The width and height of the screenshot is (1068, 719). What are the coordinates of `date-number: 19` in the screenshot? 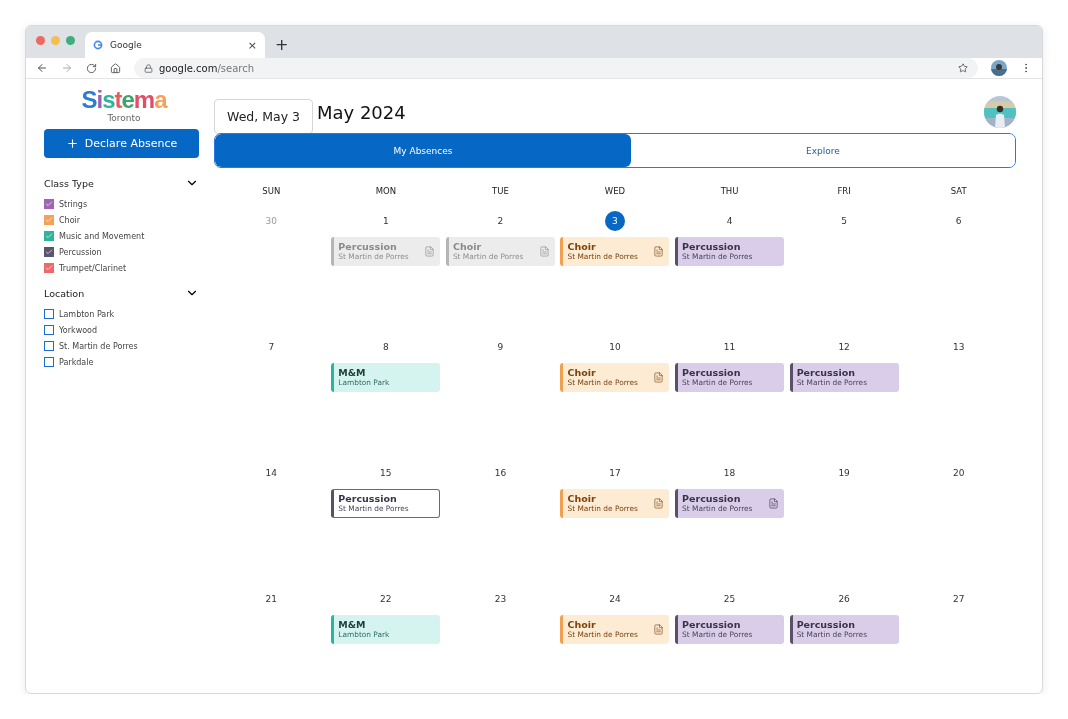 It's located at (844, 473).